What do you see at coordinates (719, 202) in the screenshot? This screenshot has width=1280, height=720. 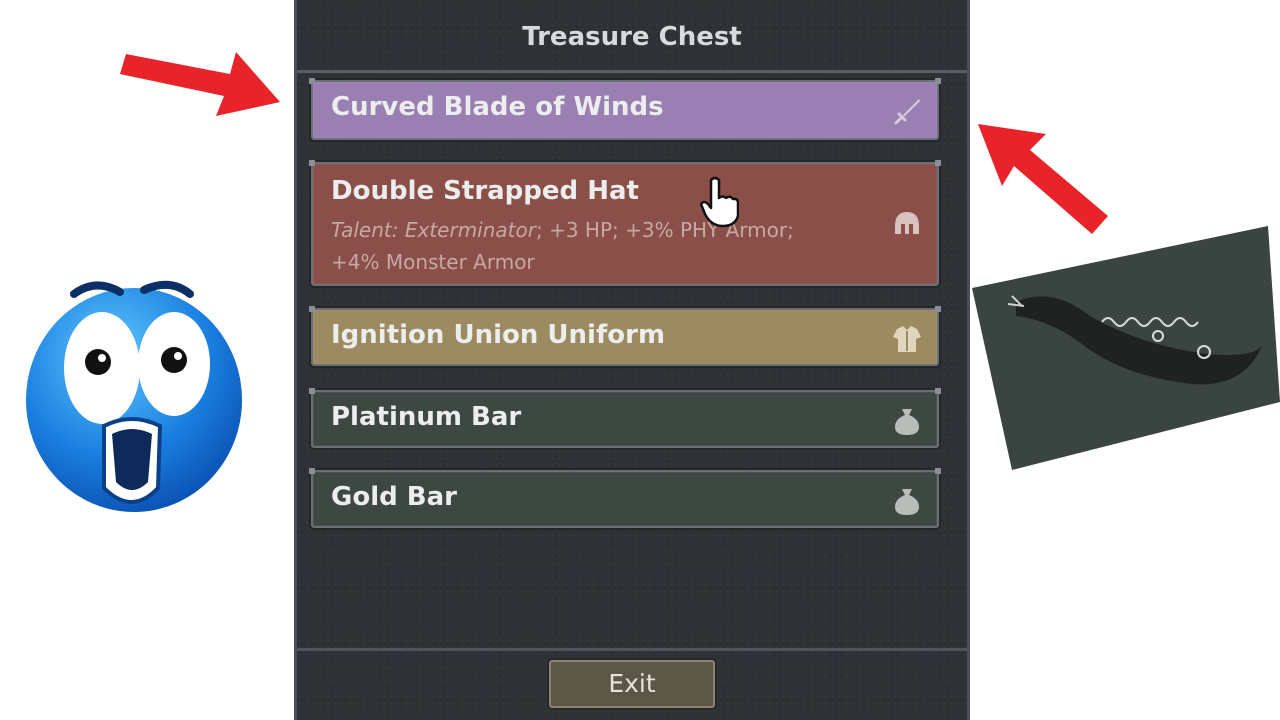 I see `hand-cursor-icon` at bounding box center [719, 202].